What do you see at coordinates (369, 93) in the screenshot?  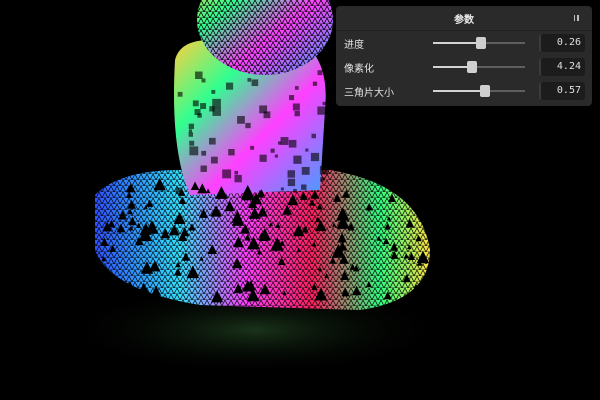 I see `param-label-triangle-size: 三角片大小` at bounding box center [369, 93].